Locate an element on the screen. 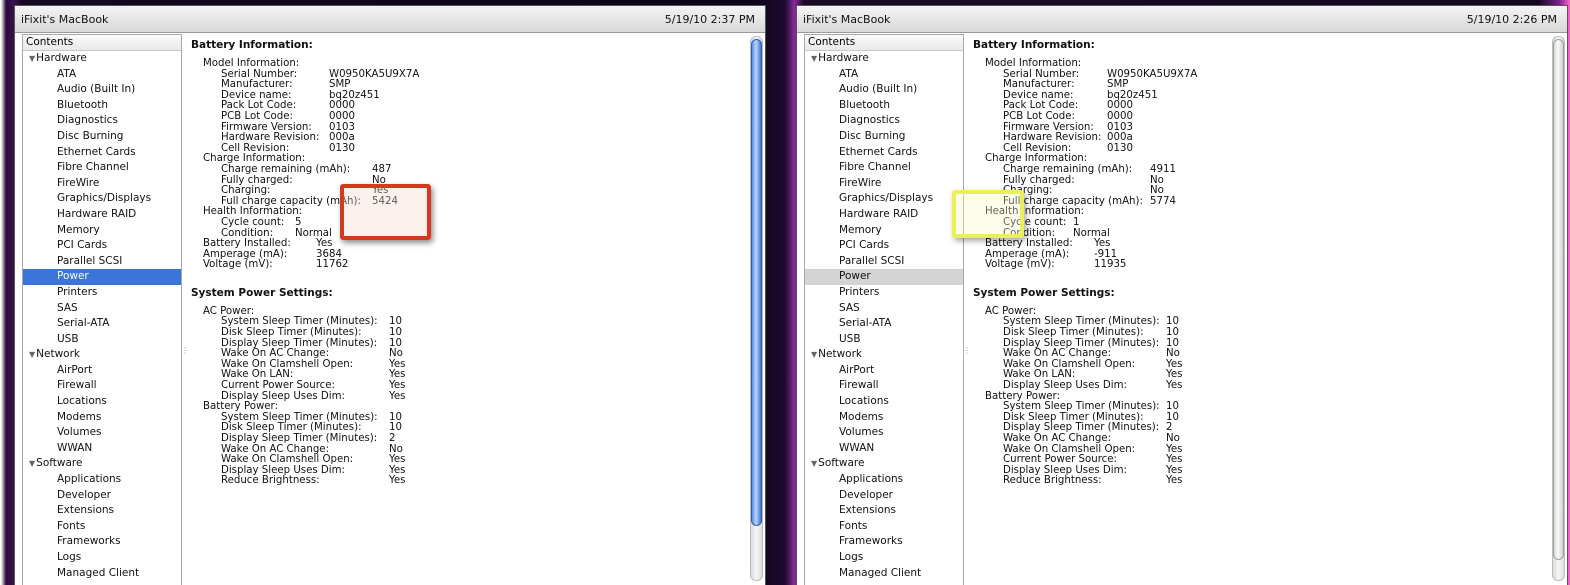 This screenshot has width=1570, height=585. field-label: PCB Lot Code: is located at coordinates (1039, 116).